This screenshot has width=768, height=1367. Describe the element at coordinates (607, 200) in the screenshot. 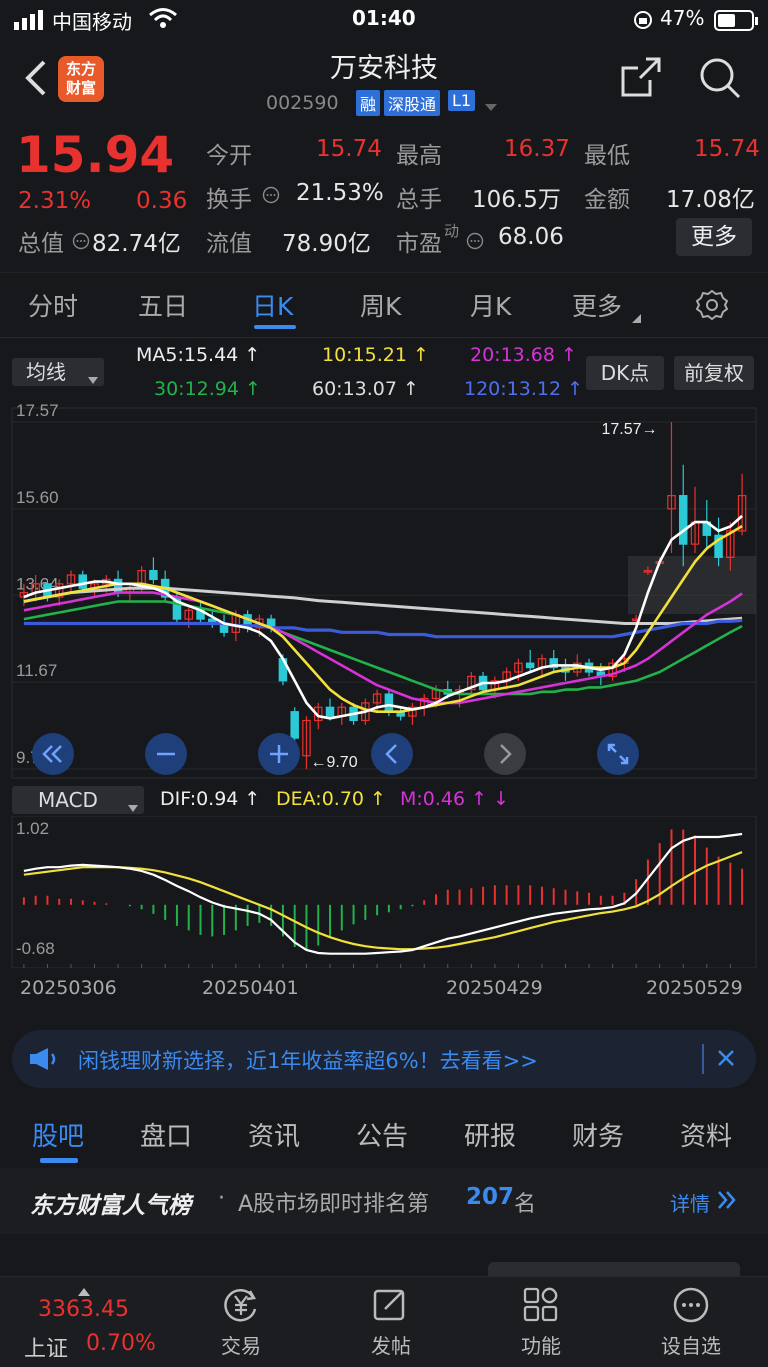

I see `amount-label: 金额` at that location.